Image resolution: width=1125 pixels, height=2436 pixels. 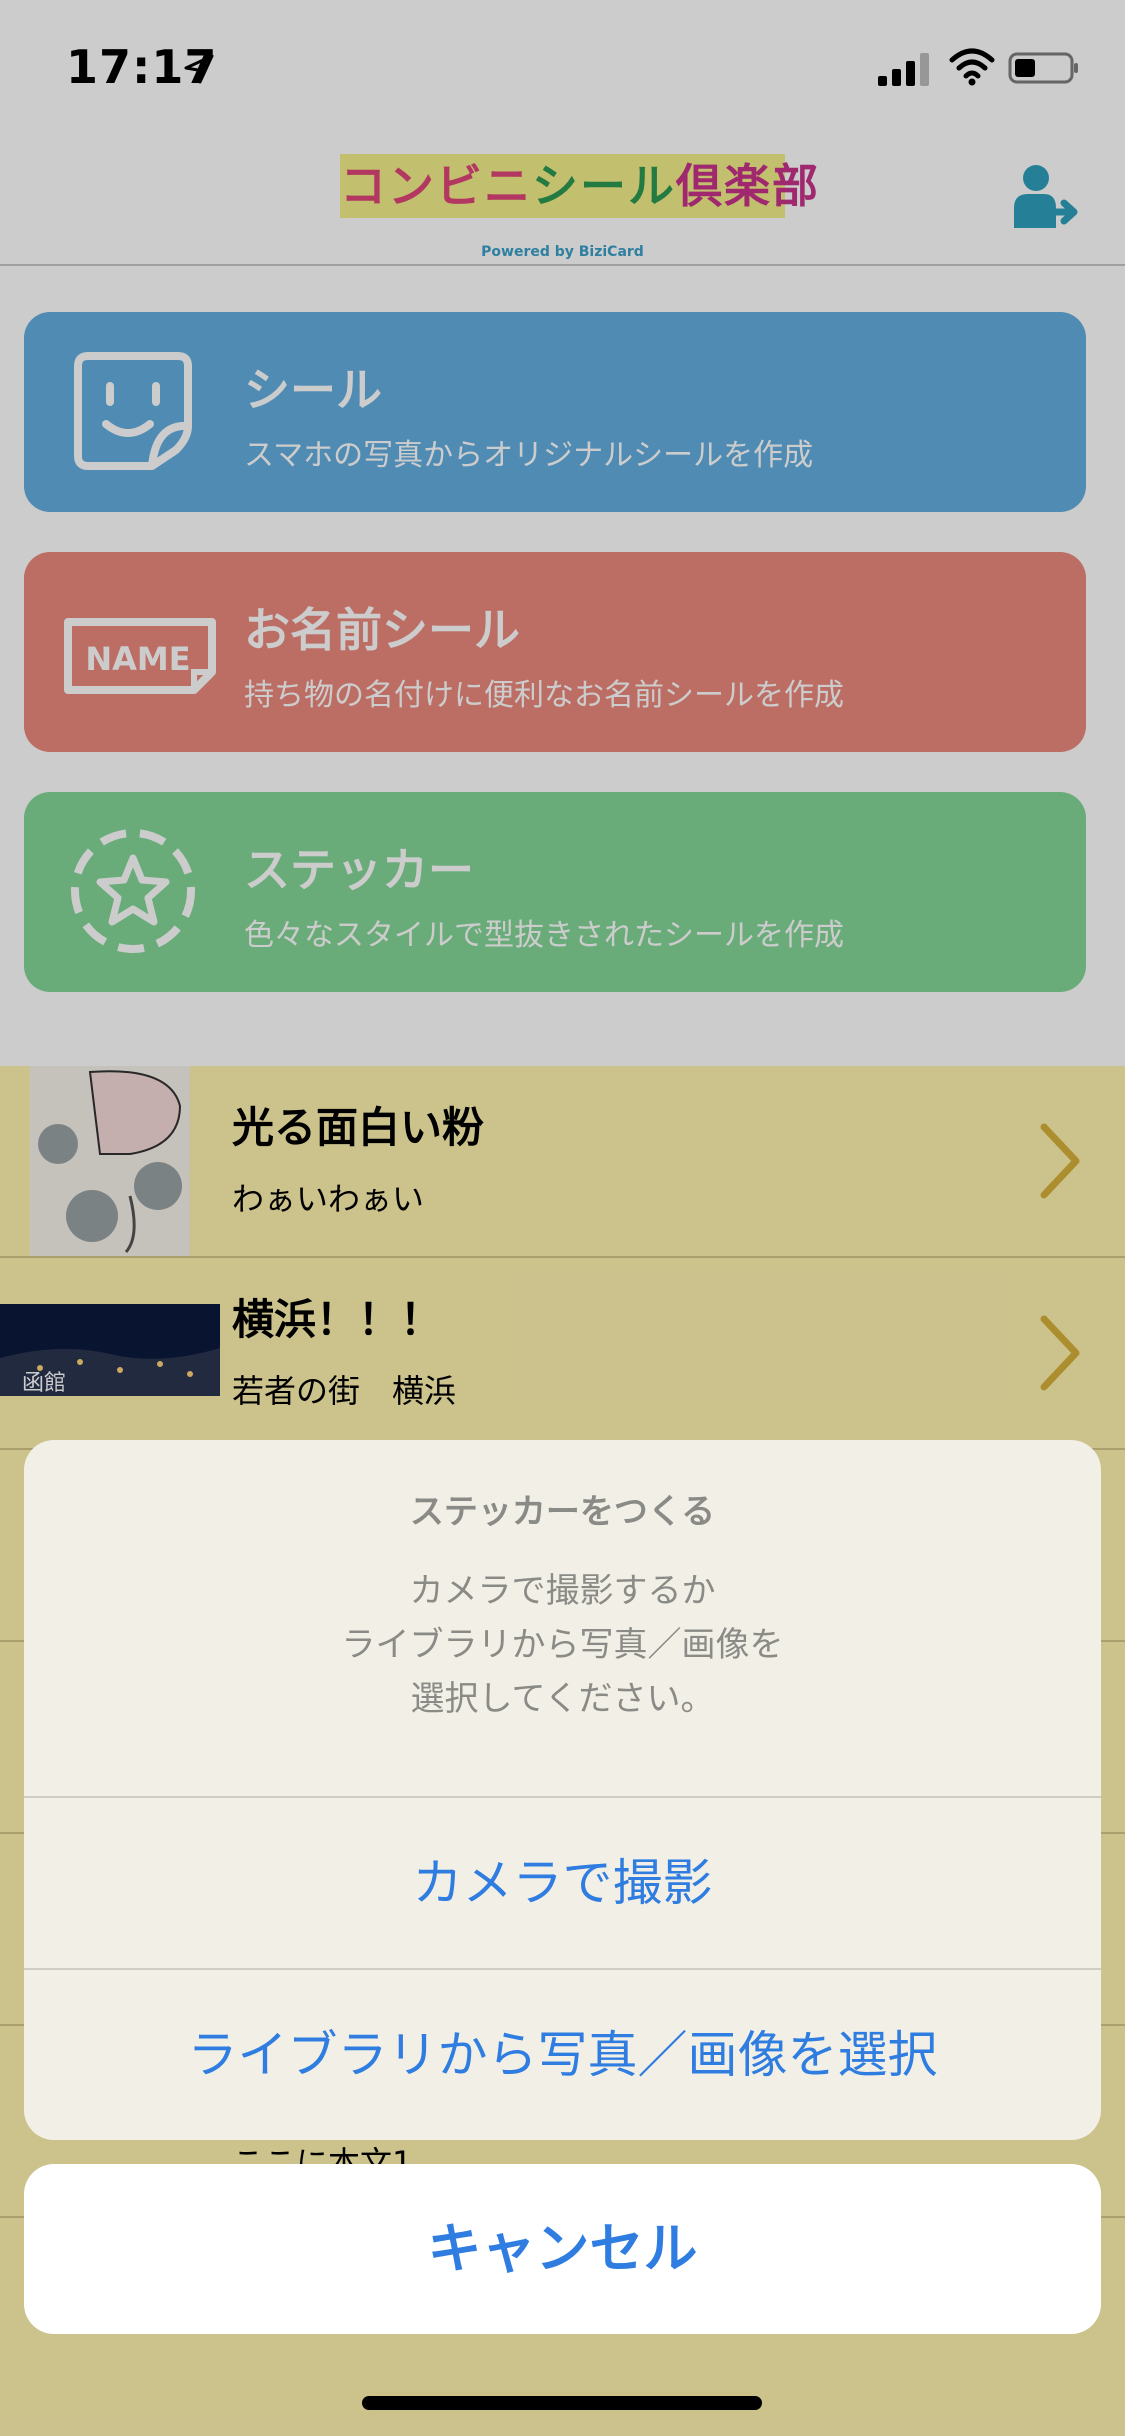 I want to click on cancel-button: キャンセル, so click(x=562, y=2249).